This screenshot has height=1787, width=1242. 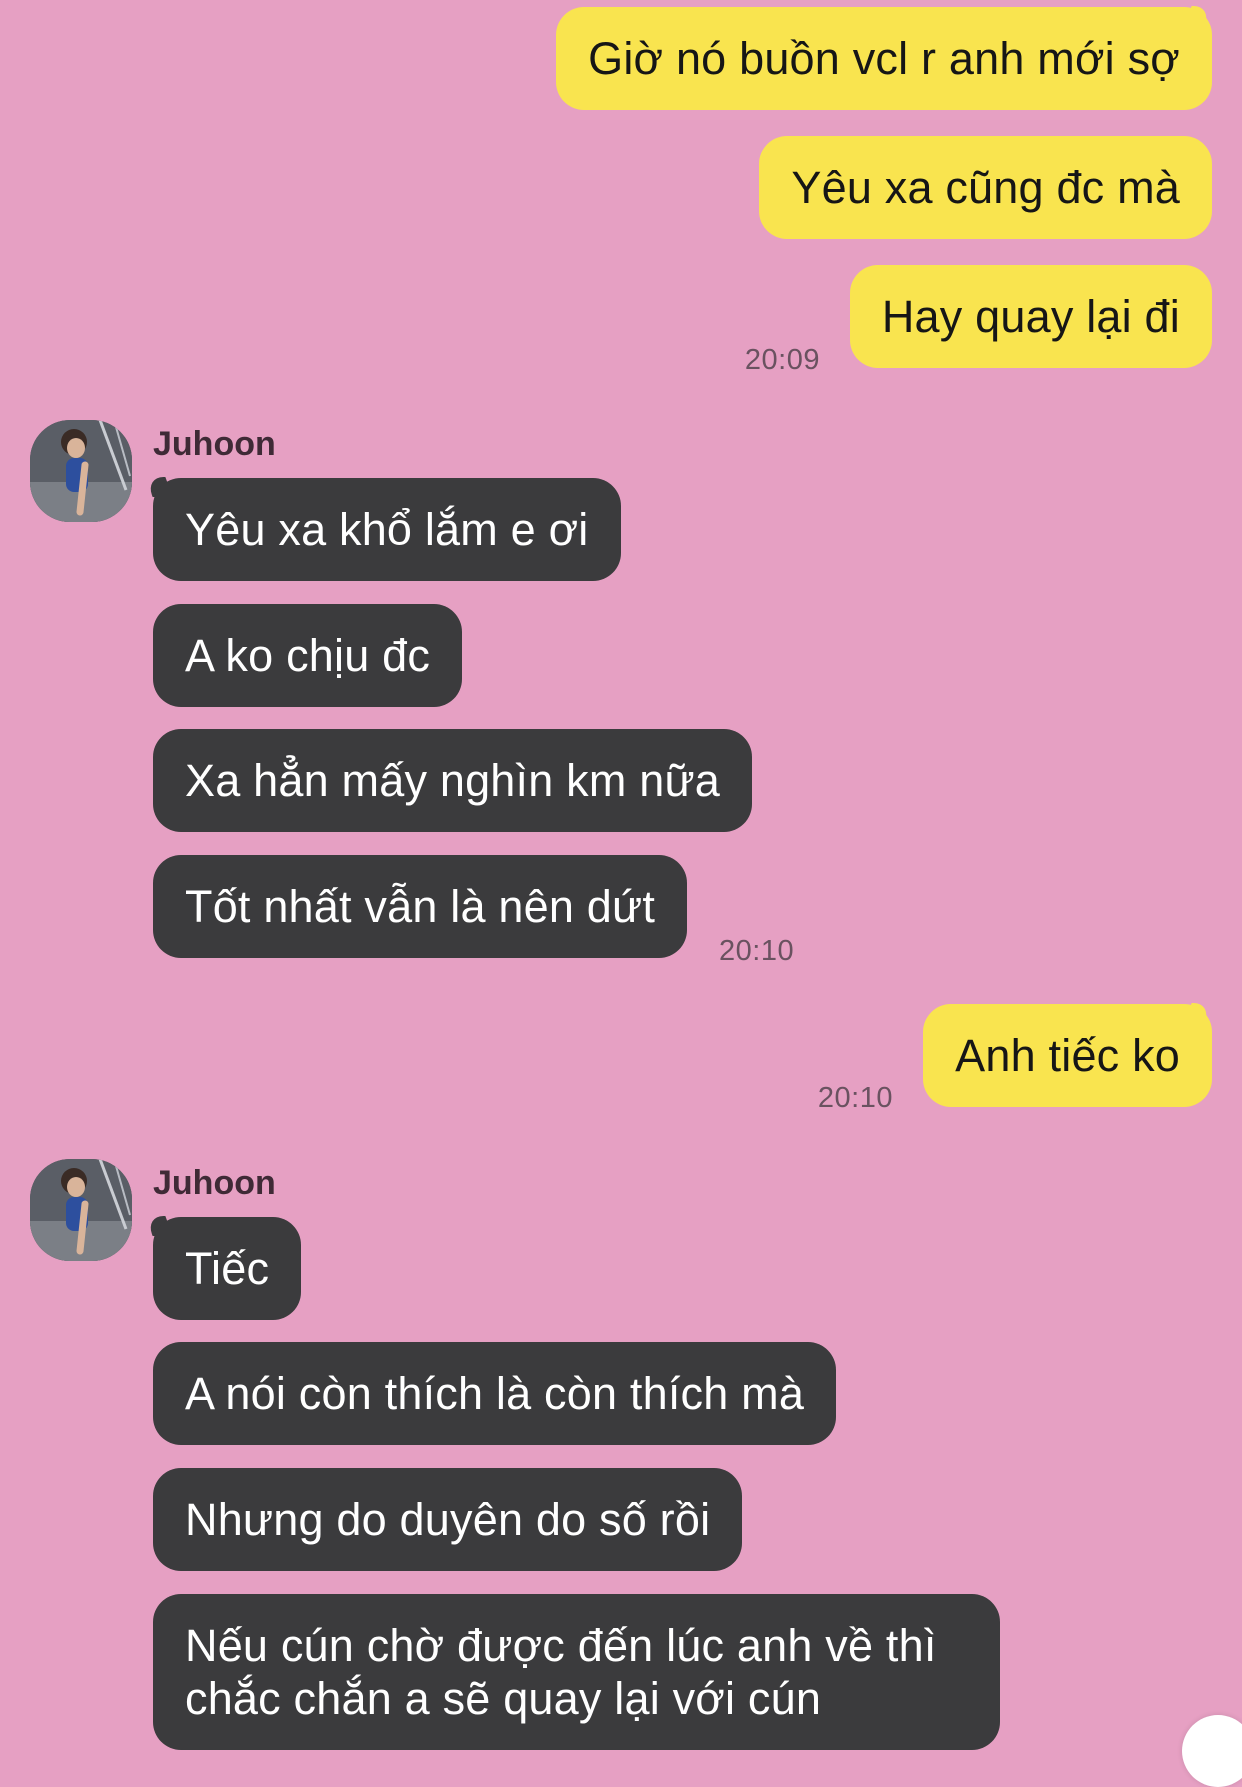 I want to click on message-bubble-outgoing: Giờ nó buồn vcl r anh mới sợ, so click(x=884, y=58).